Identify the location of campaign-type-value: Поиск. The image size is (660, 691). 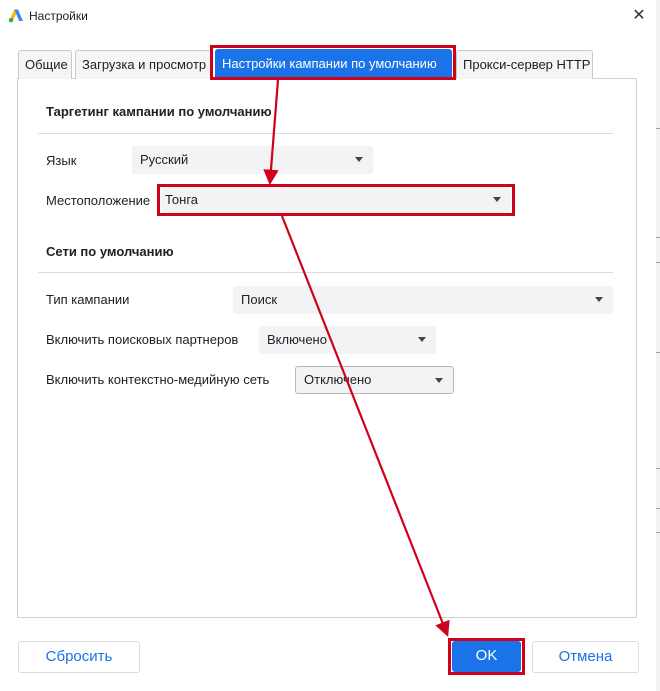
(259, 299).